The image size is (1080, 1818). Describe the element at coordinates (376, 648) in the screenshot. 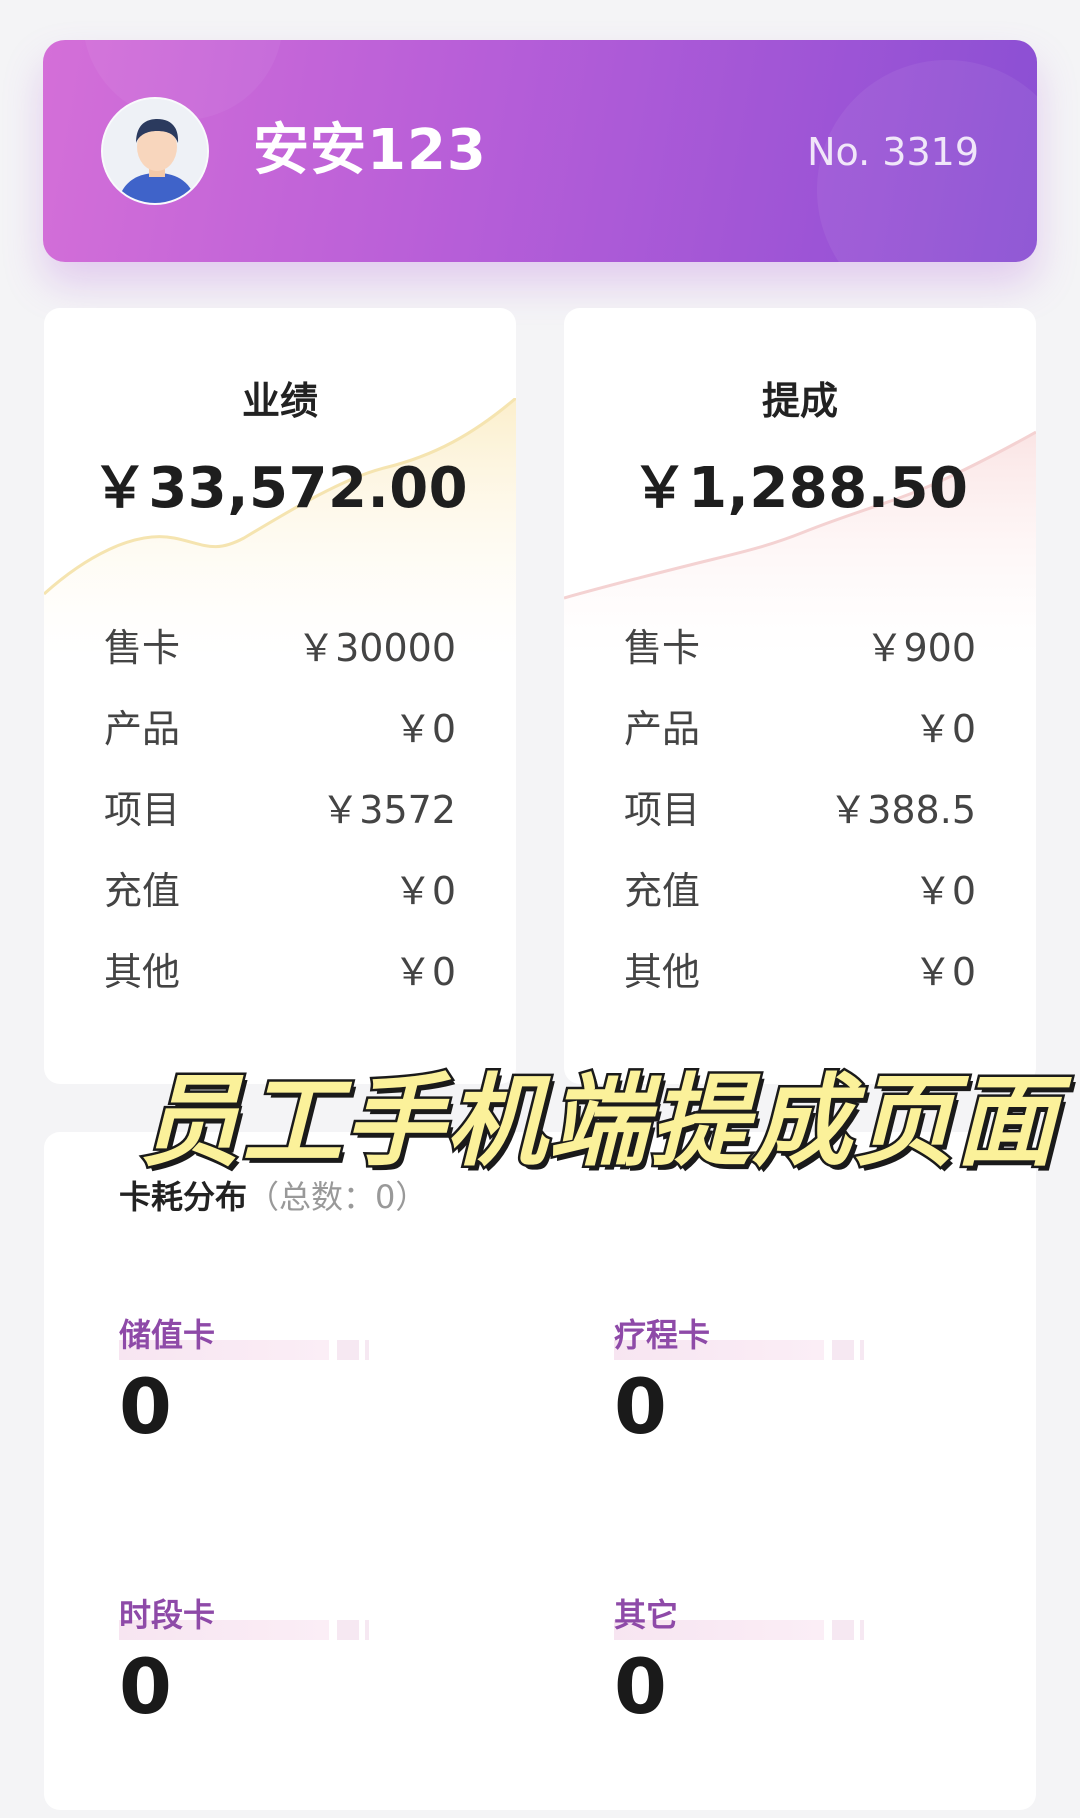

I see `row-value: ￥30000` at that location.